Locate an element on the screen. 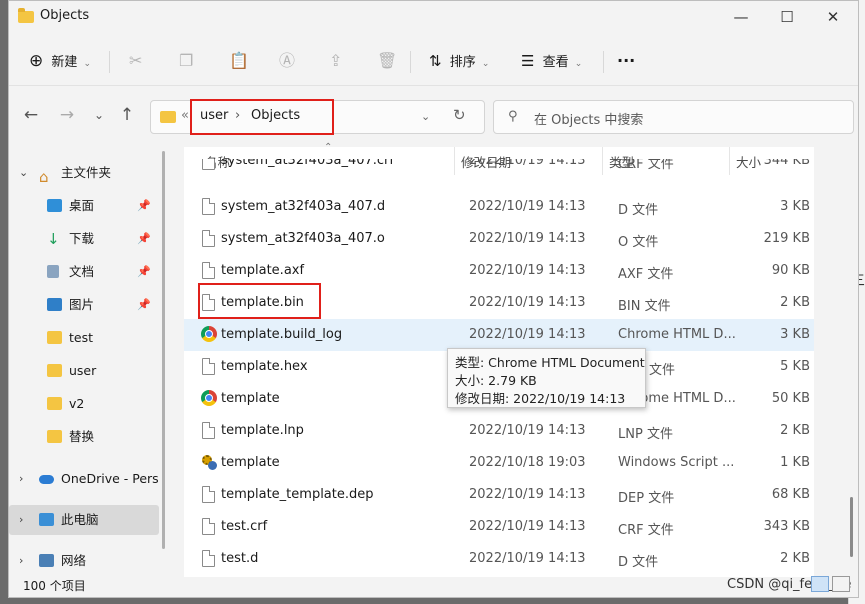 The height and width of the screenshot is (604, 865). file-name: system_at32f403a_407.crf is located at coordinates (307, 163).